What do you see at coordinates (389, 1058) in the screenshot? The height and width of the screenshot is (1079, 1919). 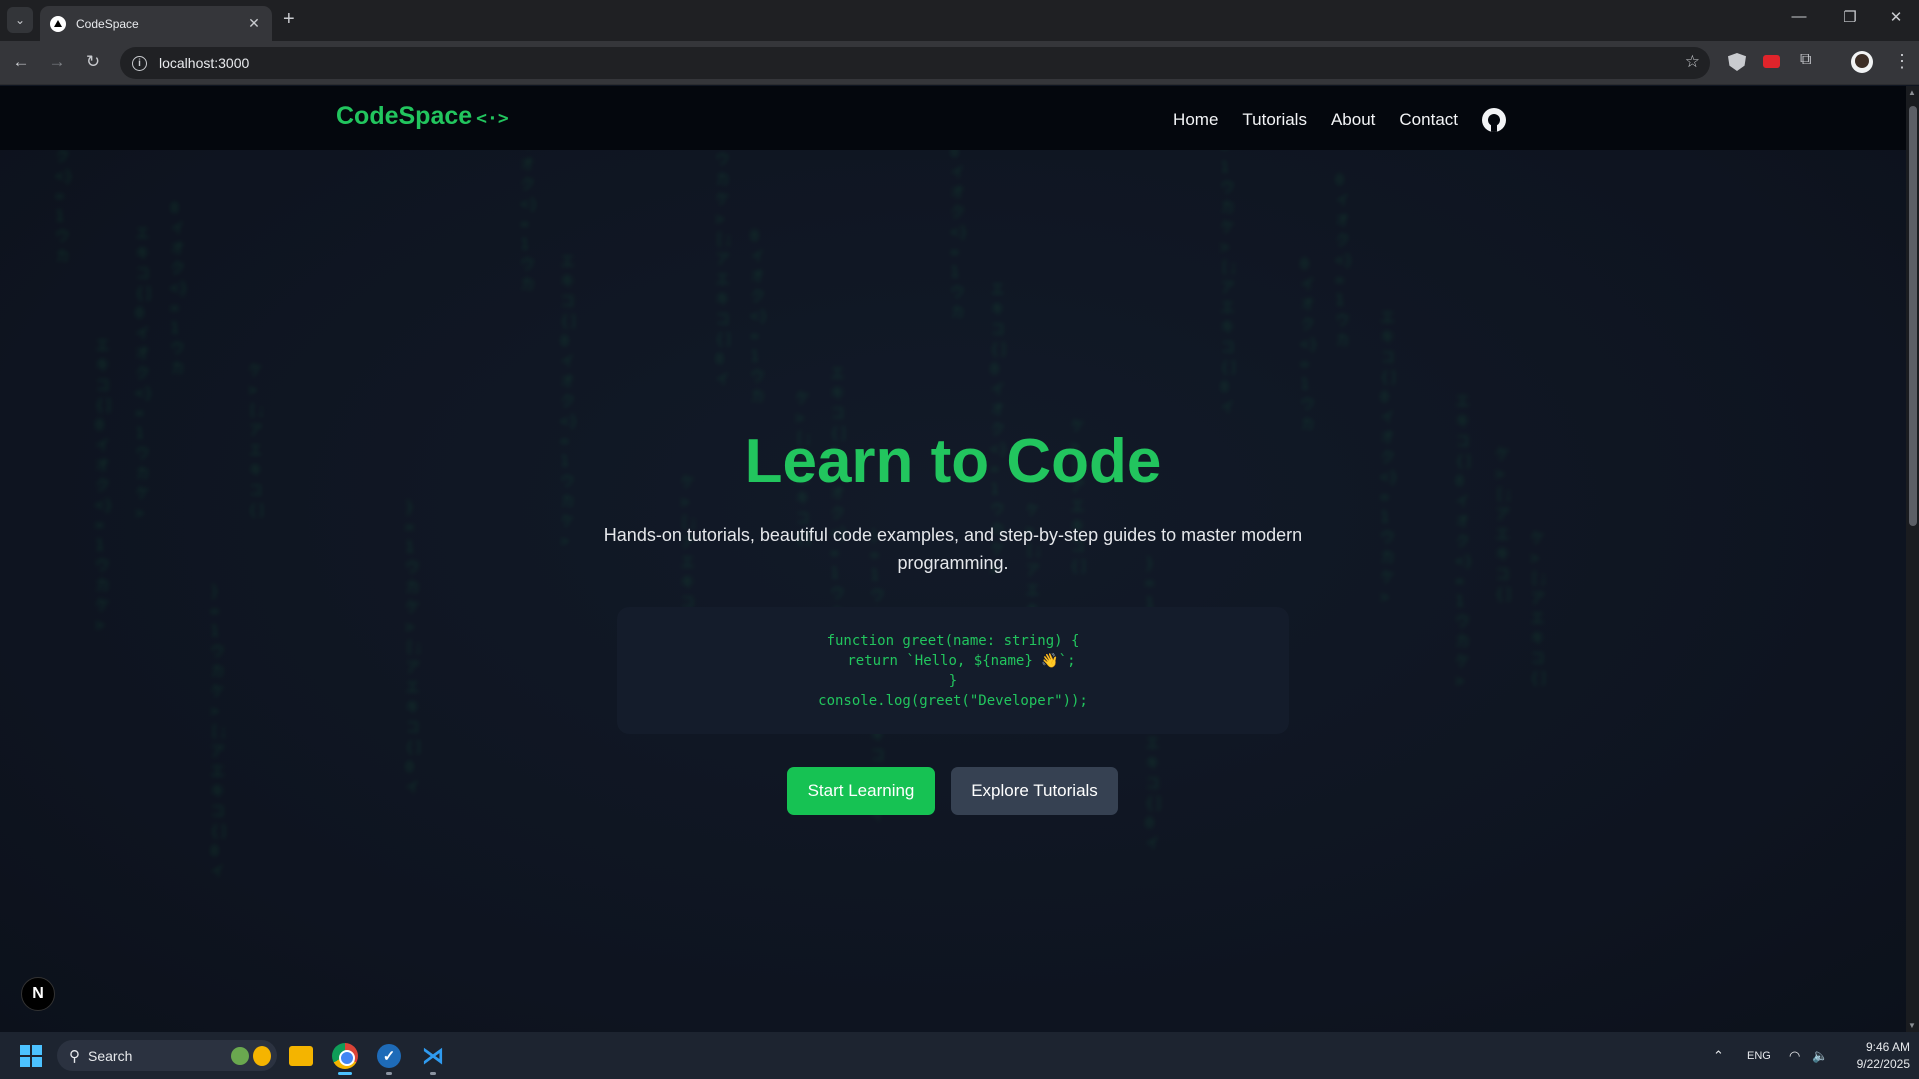 I see `vpn-icon: ✓` at bounding box center [389, 1058].